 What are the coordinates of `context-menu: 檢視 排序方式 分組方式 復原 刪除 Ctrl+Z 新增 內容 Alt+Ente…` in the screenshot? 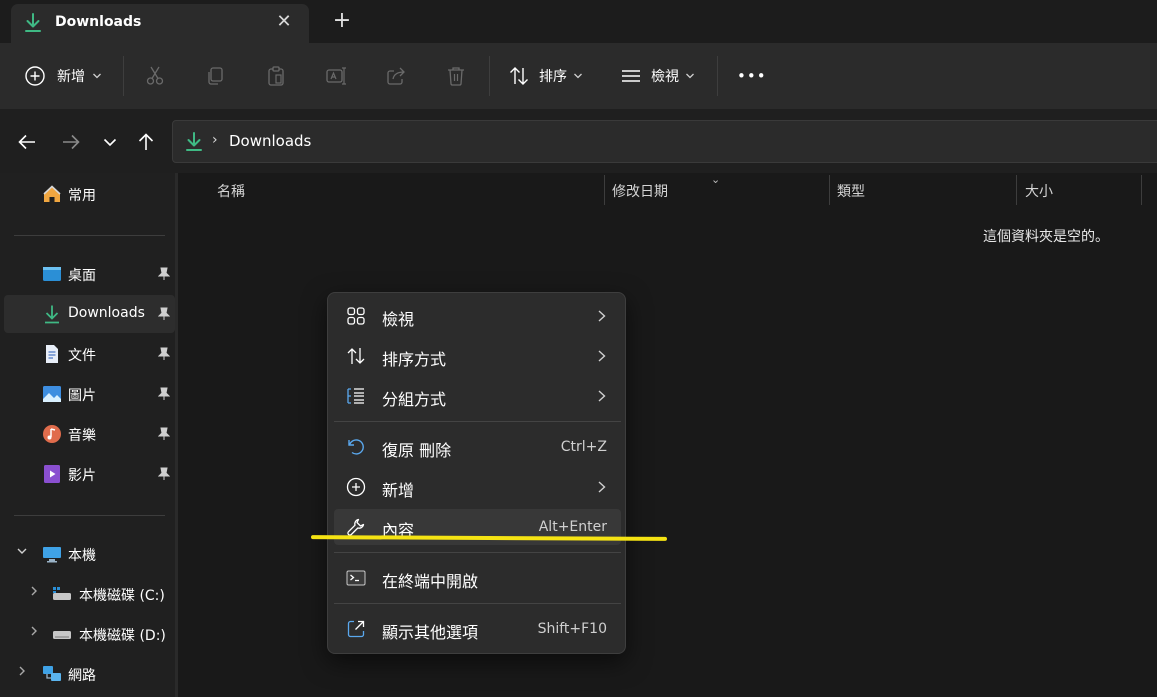 It's located at (476, 473).